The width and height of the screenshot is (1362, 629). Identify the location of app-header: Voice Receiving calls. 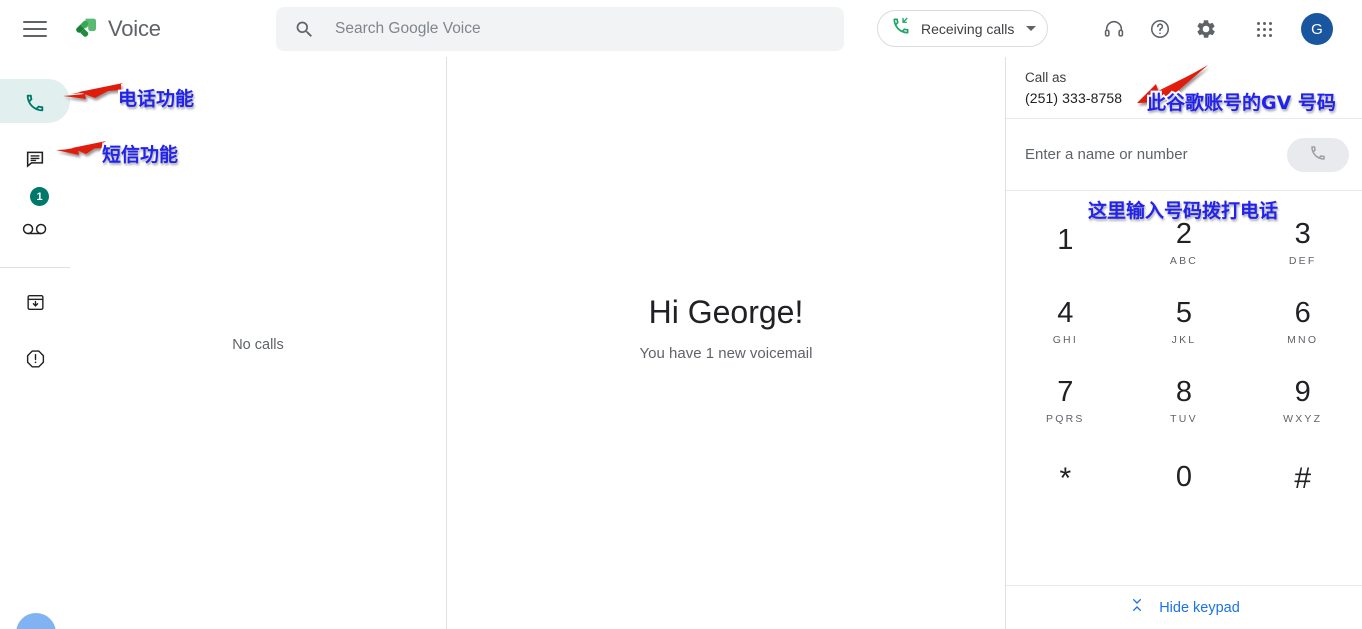
(681, 28).